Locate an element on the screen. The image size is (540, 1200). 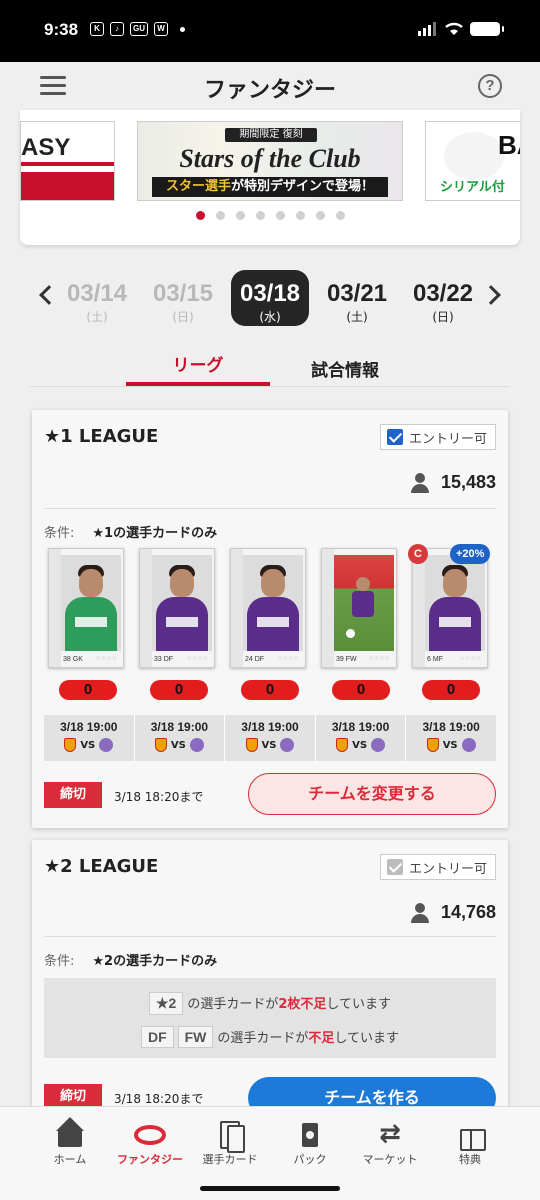
banner-title: Stars of the Club is located at coordinates (270, 158).